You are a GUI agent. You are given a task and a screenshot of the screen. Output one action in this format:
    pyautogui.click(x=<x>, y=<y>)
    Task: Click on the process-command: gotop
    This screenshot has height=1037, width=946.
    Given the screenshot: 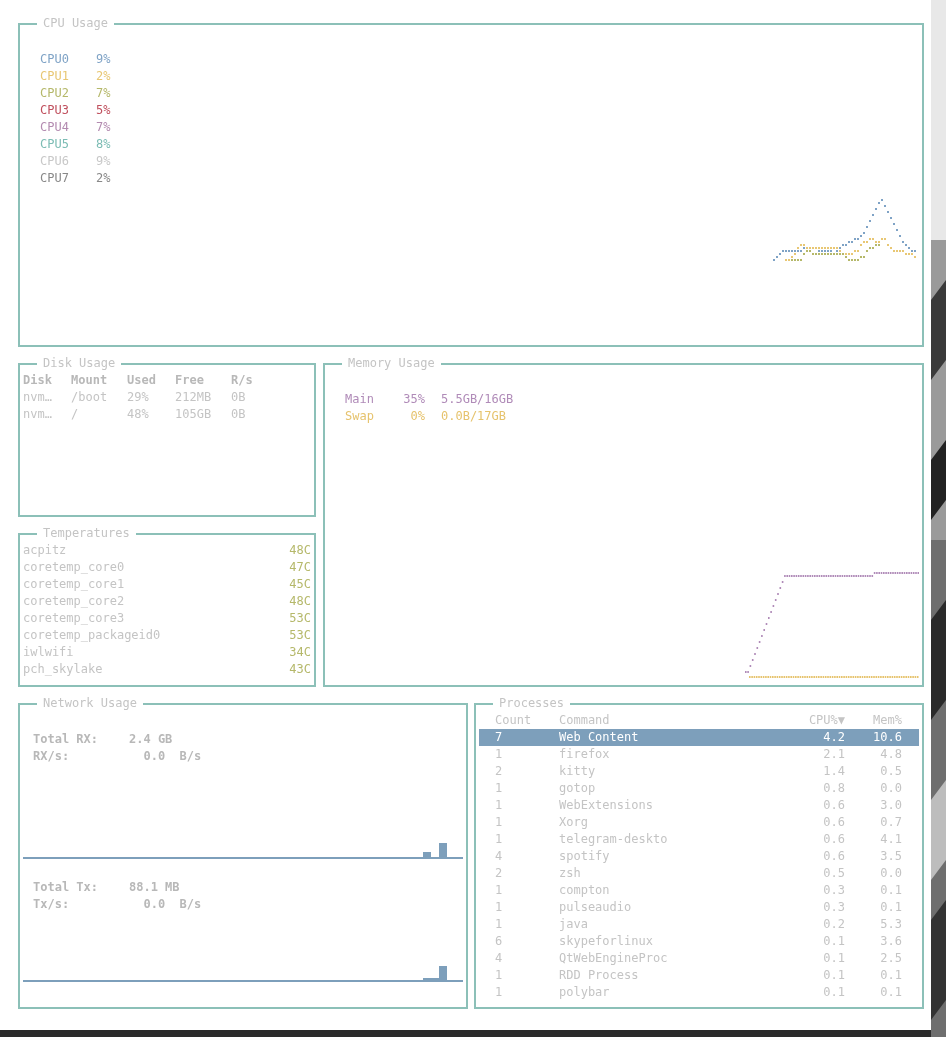 What is the action you would take?
    pyautogui.click(x=578, y=788)
    